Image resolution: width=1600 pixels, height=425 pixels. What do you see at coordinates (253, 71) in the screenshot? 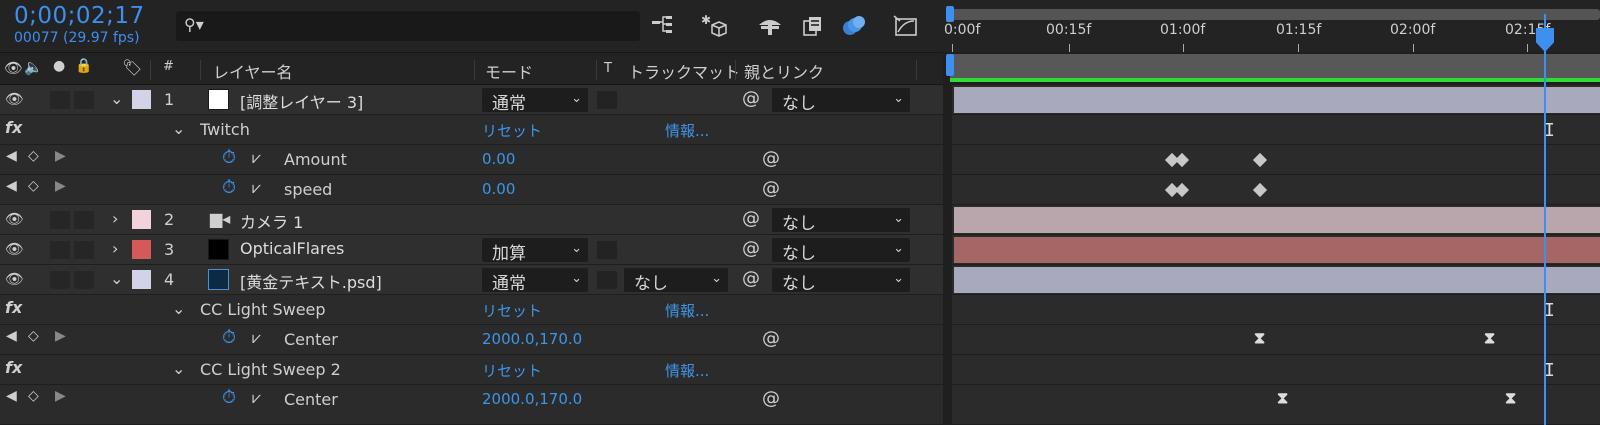
I see `layer-name-column: レイヤー名` at bounding box center [253, 71].